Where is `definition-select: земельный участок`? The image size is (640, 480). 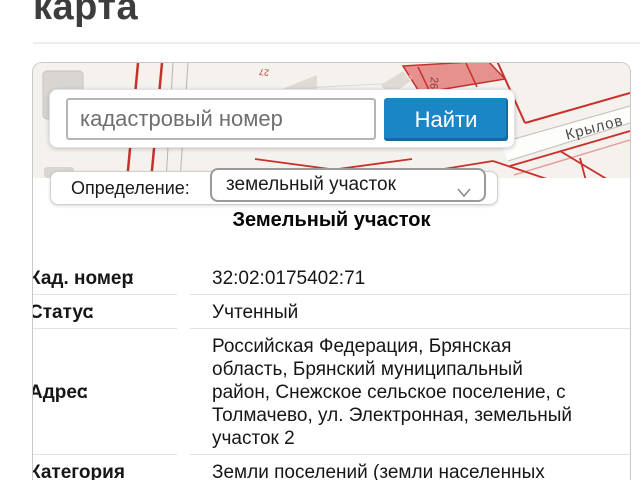 definition-select: земельный участок is located at coordinates (348, 185).